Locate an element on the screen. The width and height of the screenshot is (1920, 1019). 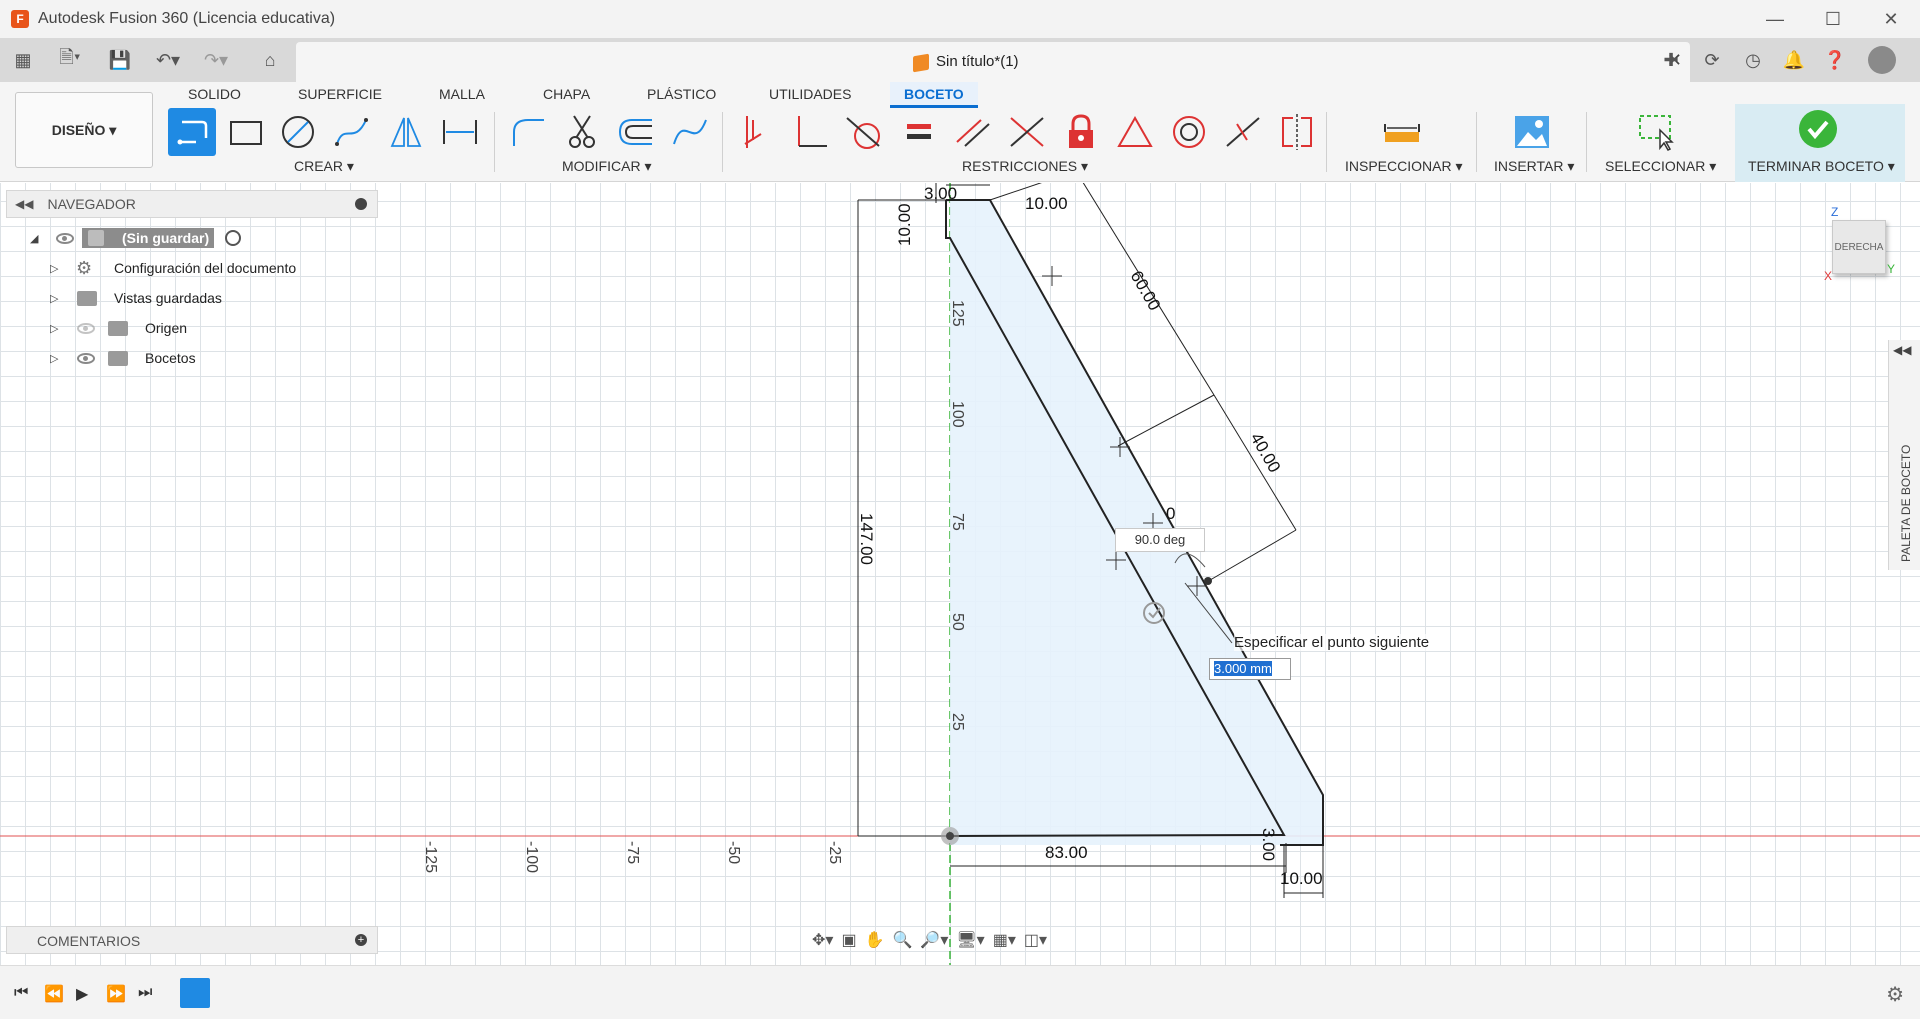
pan-icon: ✋ is located at coordinates (875, 940).